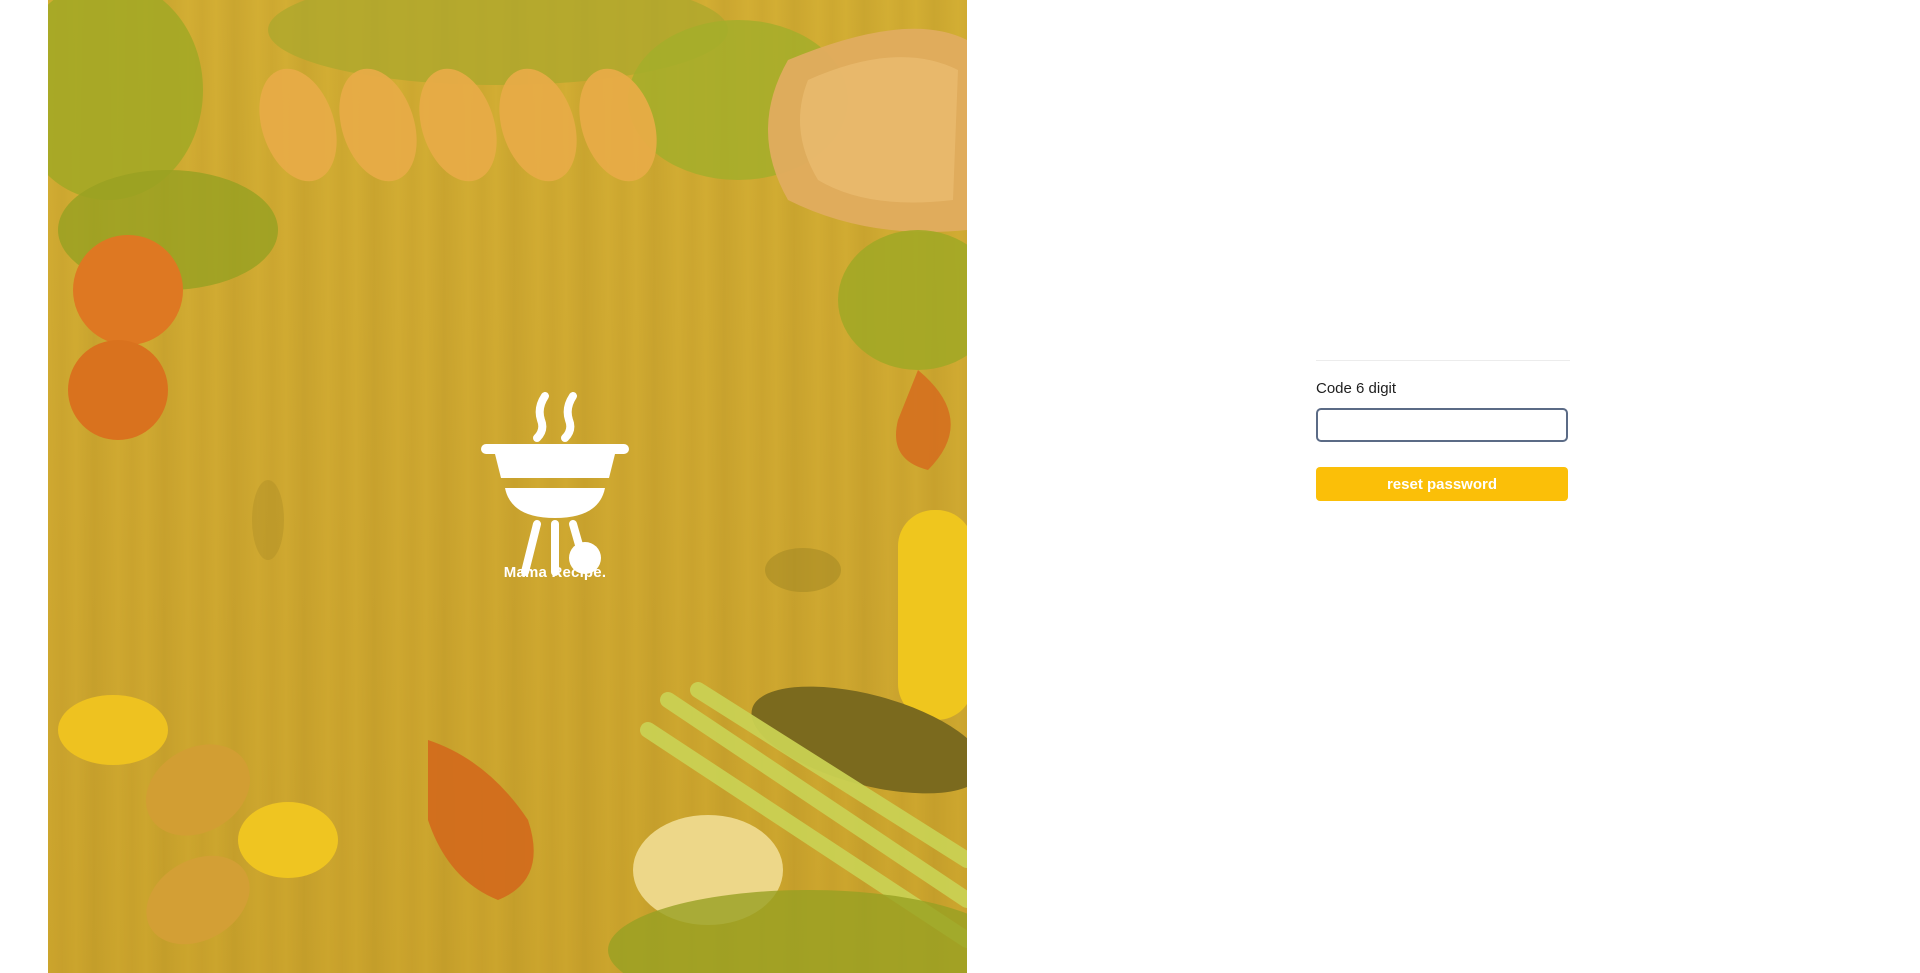 The image size is (1920, 973). What do you see at coordinates (1442, 484) in the screenshot?
I see `reset-password-button: reset password` at bounding box center [1442, 484].